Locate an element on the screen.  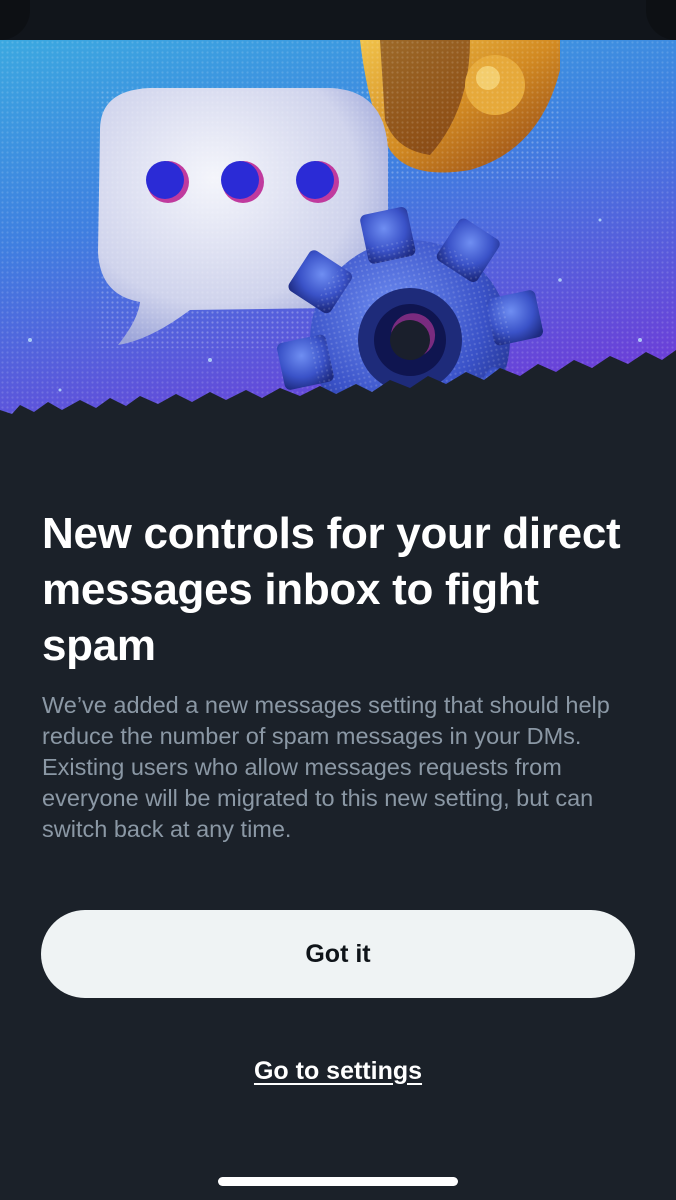
sheet-top-edge is located at coordinates (338, 20).